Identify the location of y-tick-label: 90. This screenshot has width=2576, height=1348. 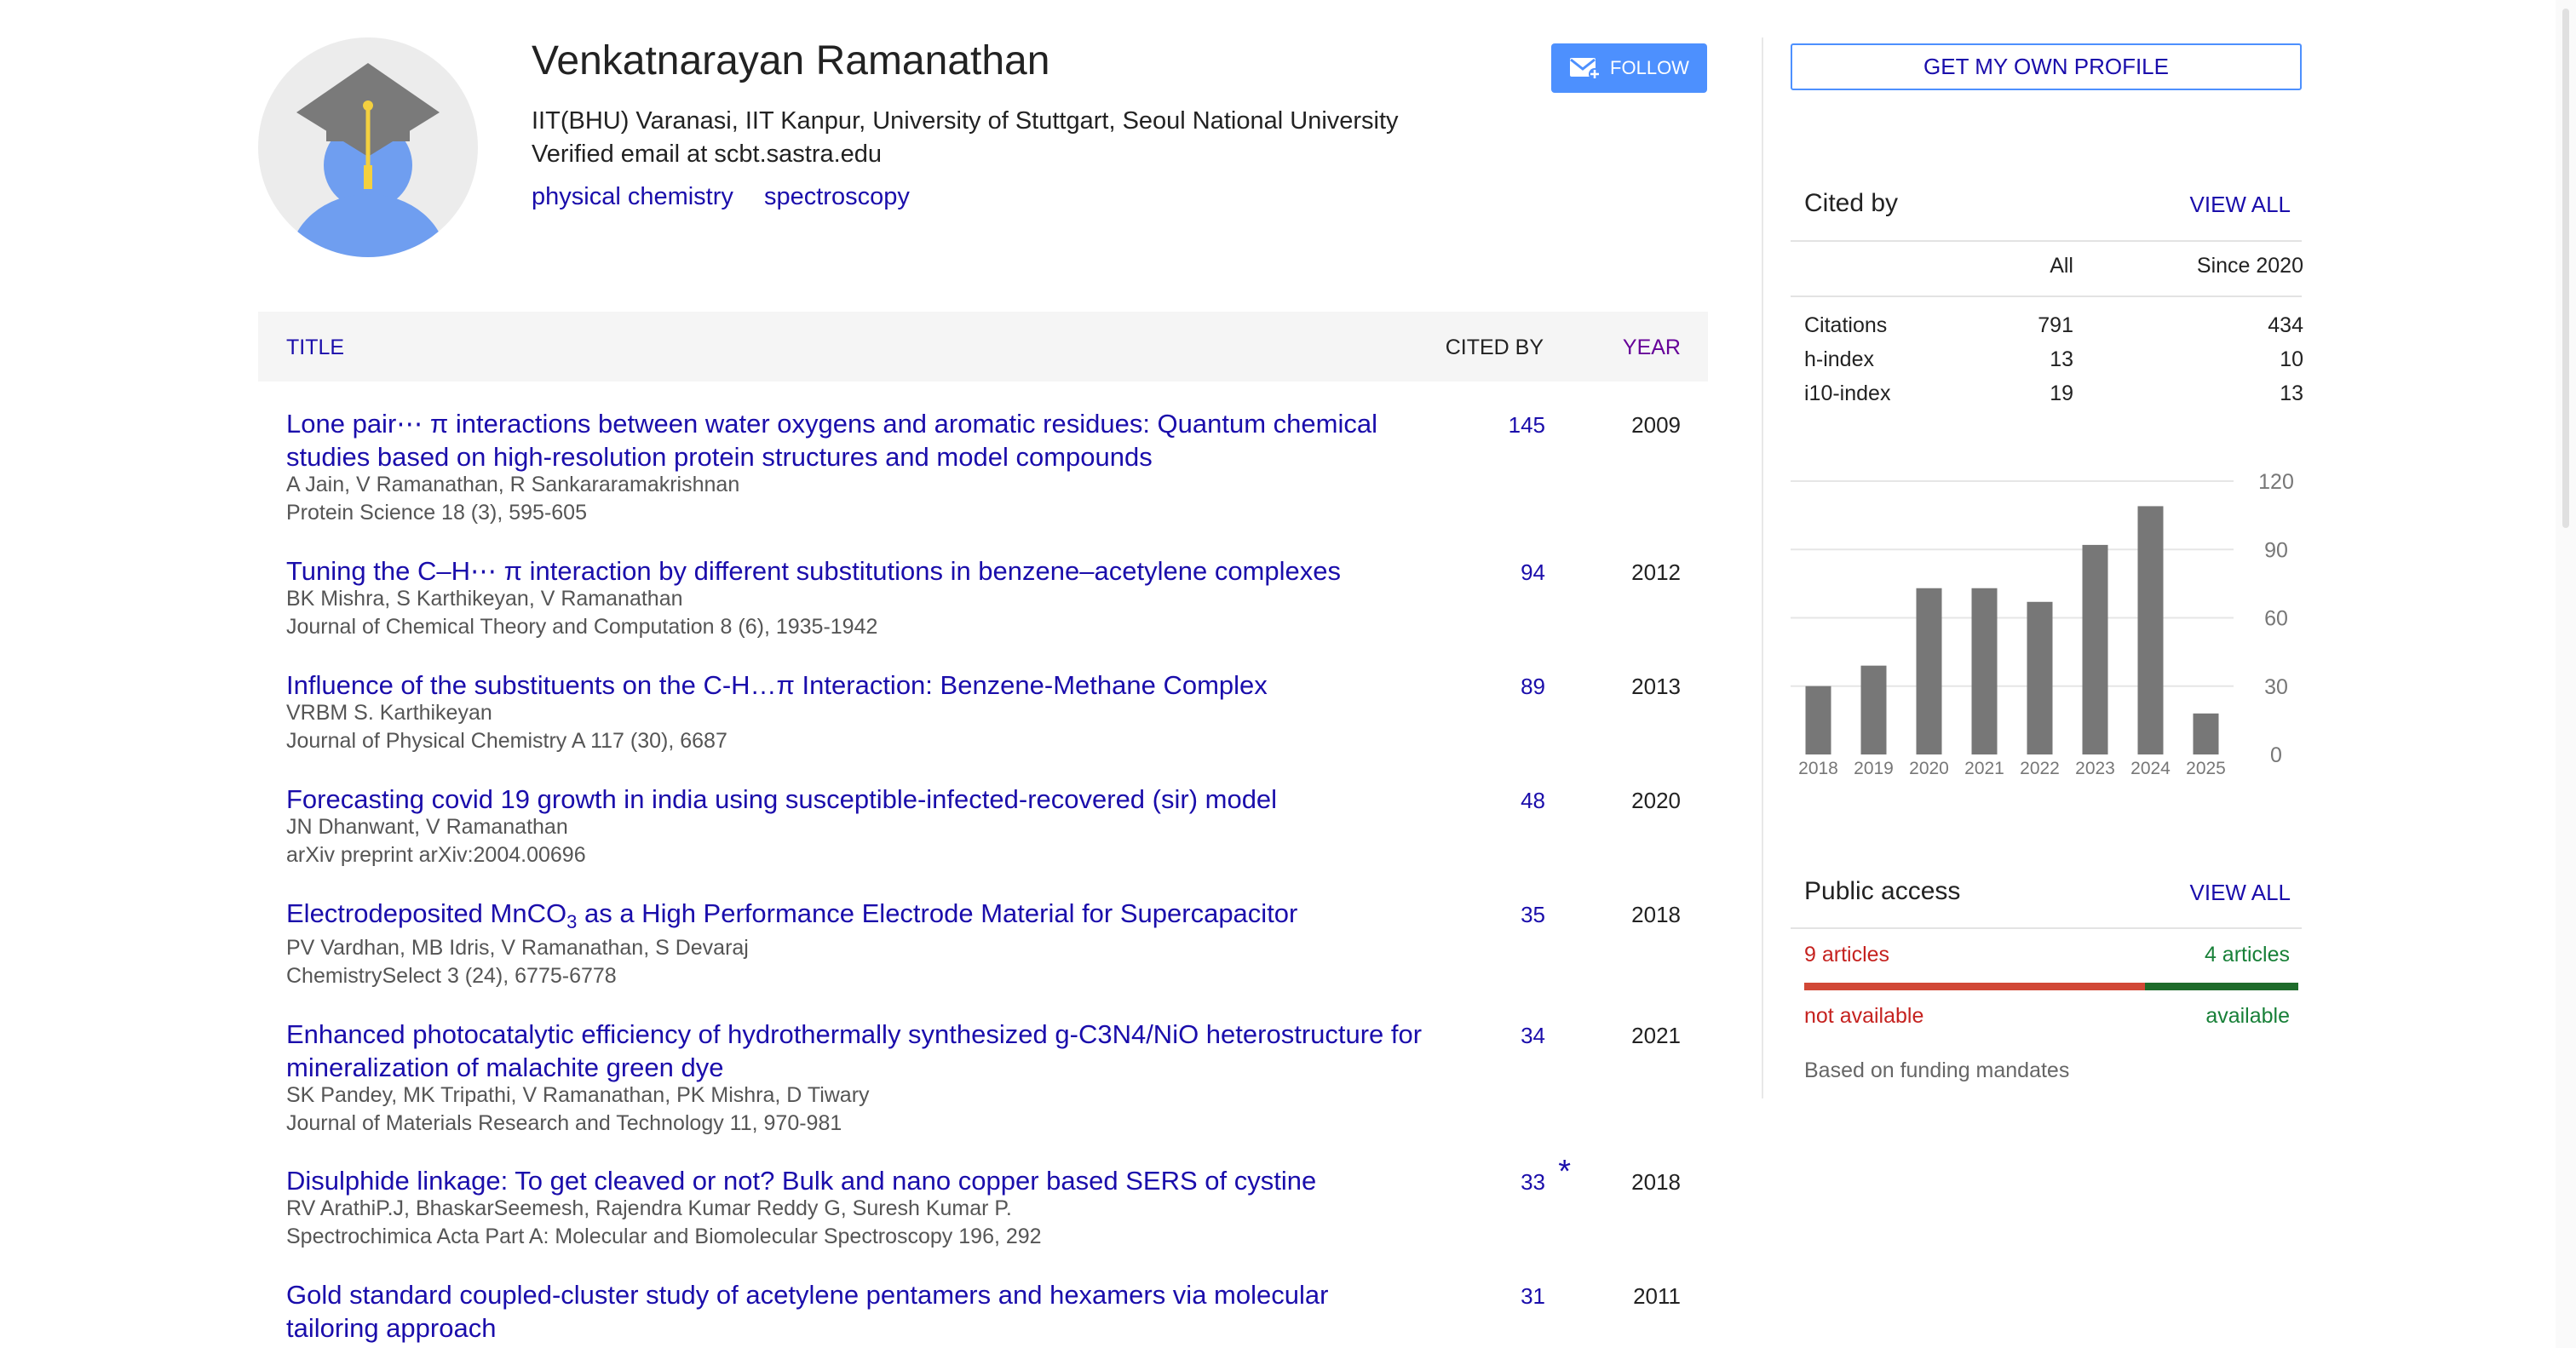
(2276, 550).